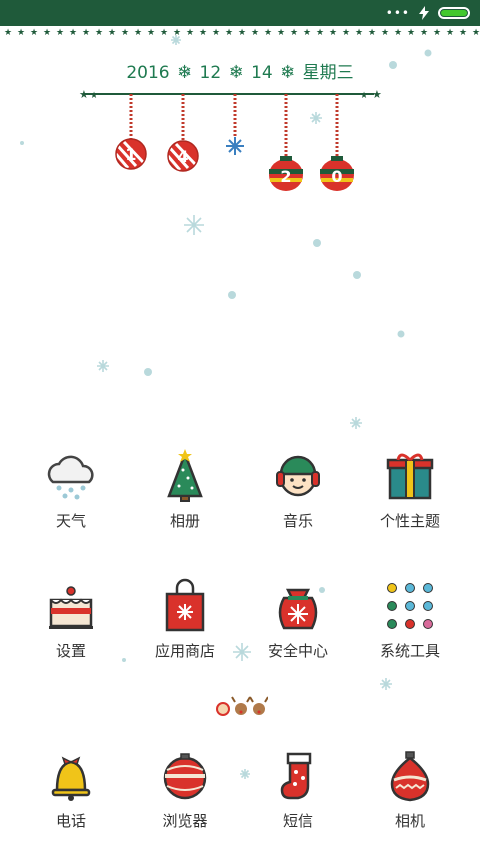 This screenshot has width=480, height=853. Describe the element at coordinates (410, 776) in the screenshot. I see `drop-ornament-icon` at that location.